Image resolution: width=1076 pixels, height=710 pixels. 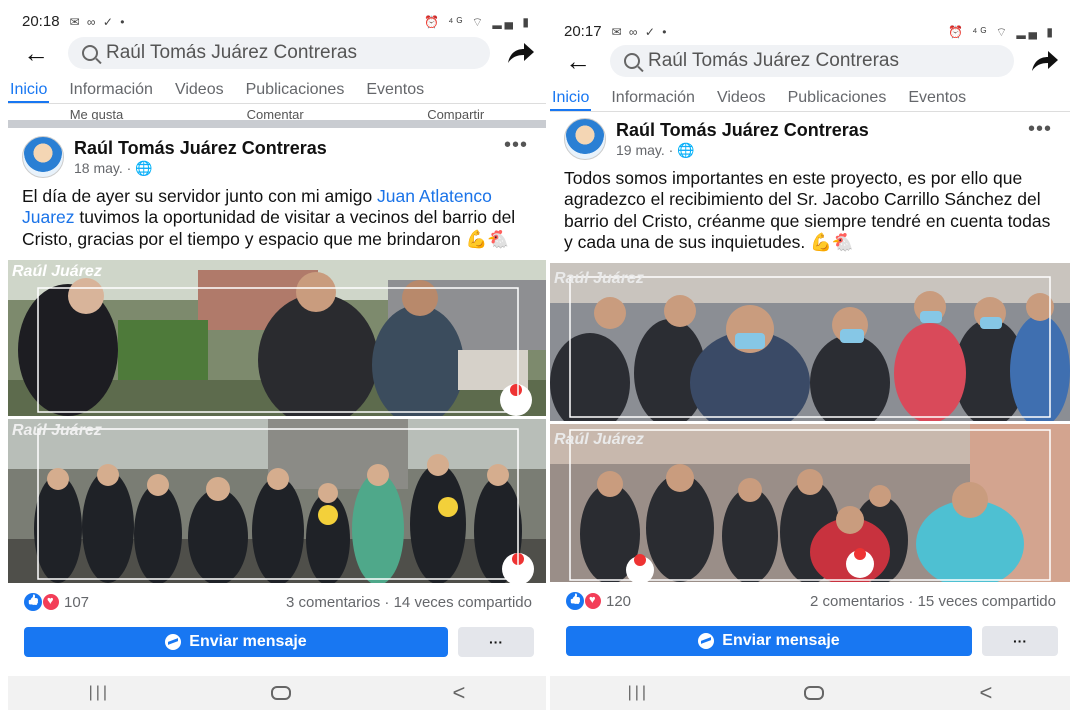 What do you see at coordinates (96, 114) in the screenshot?
I see `like-action: Me gusta` at bounding box center [96, 114].